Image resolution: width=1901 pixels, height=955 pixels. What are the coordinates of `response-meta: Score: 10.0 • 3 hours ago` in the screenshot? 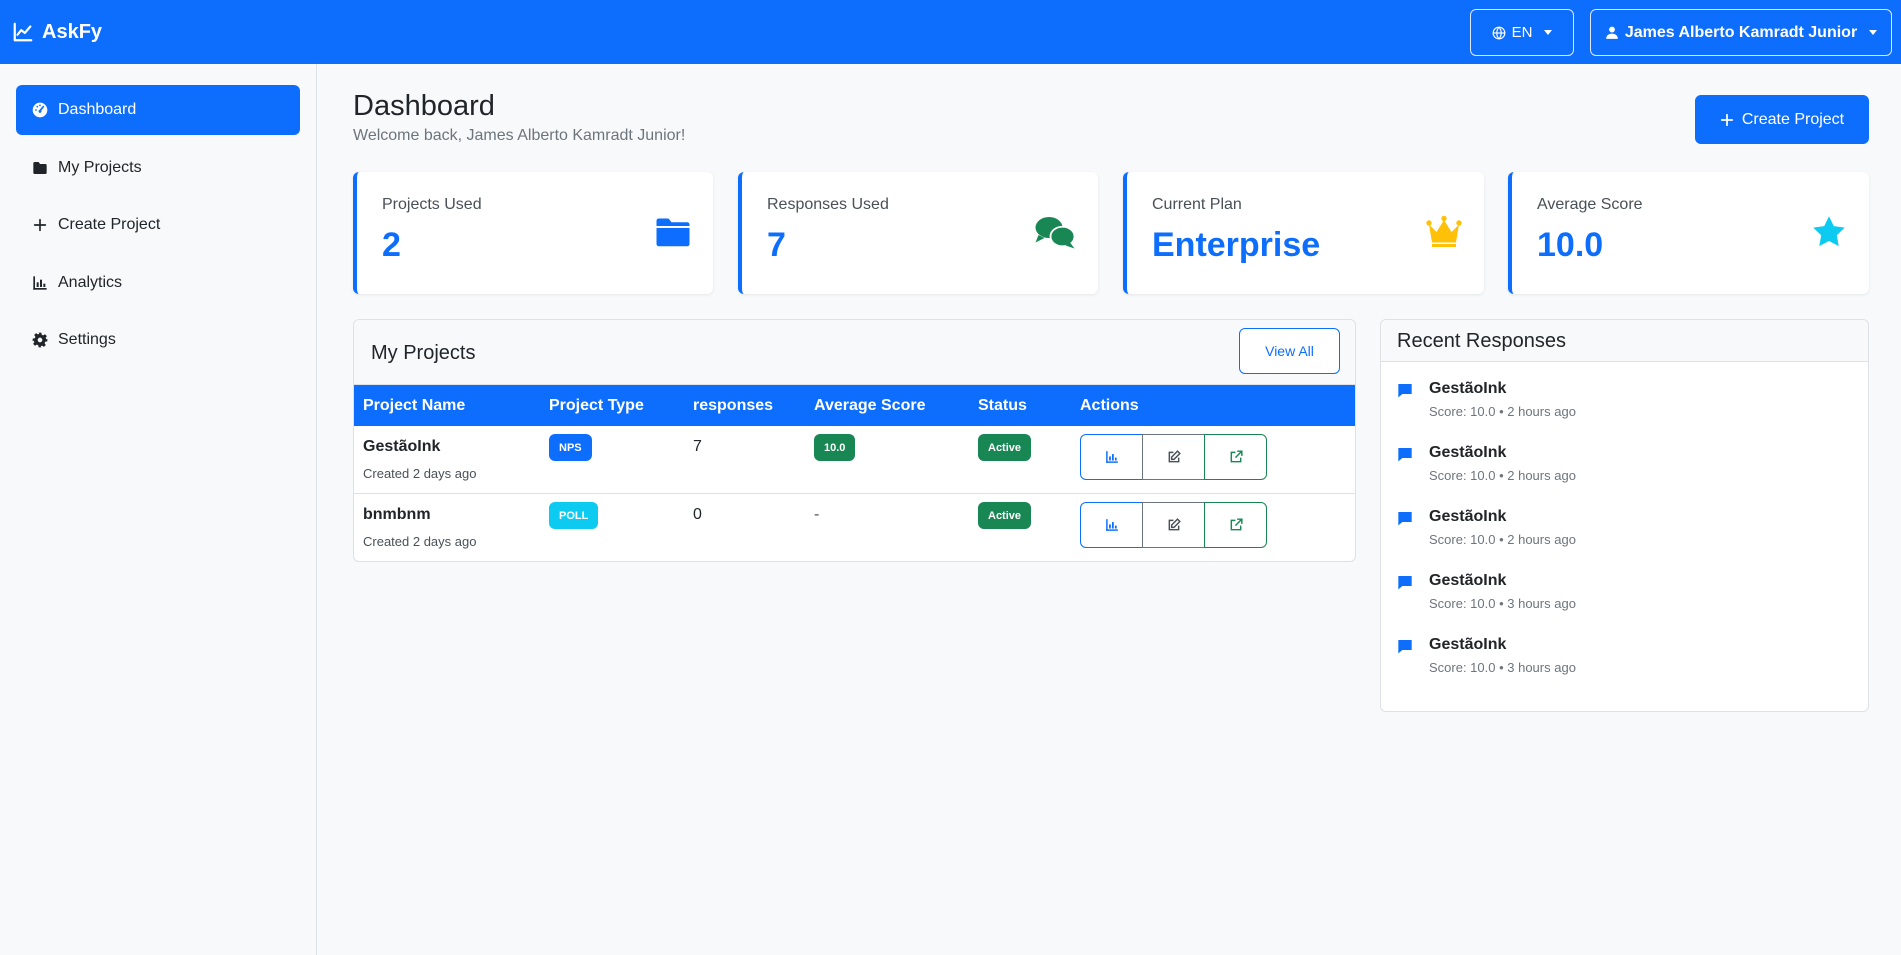 It's located at (1502, 667).